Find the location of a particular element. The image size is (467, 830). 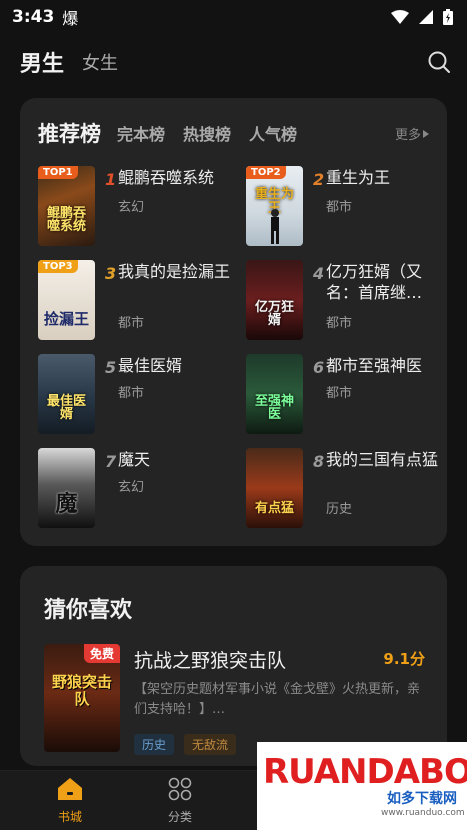

tab-female: 女生 is located at coordinates (100, 62).